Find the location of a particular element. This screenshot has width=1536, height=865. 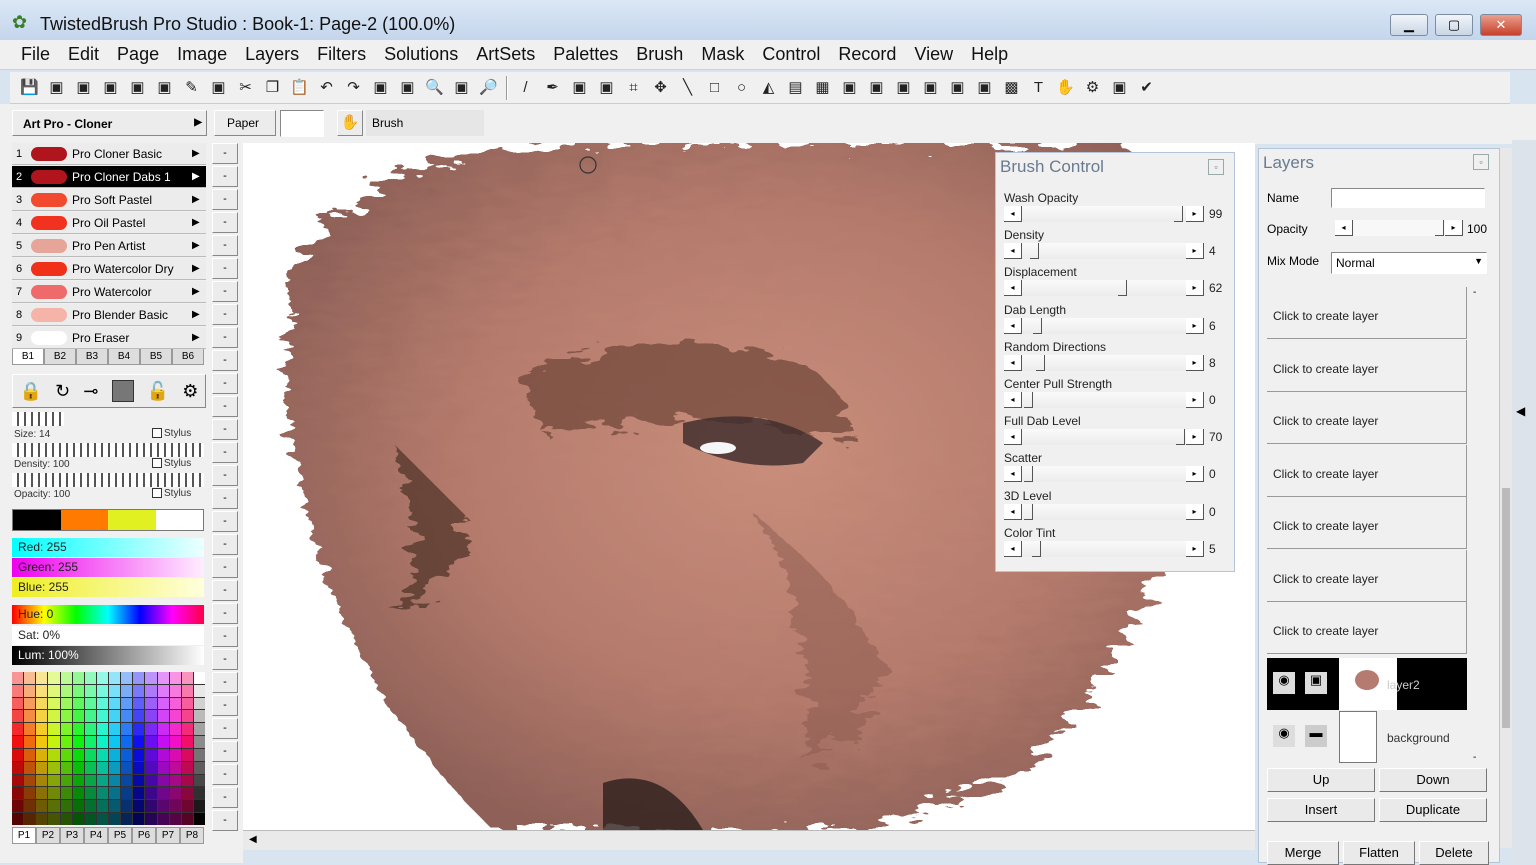

brush-tab: B4 is located at coordinates (124, 356).